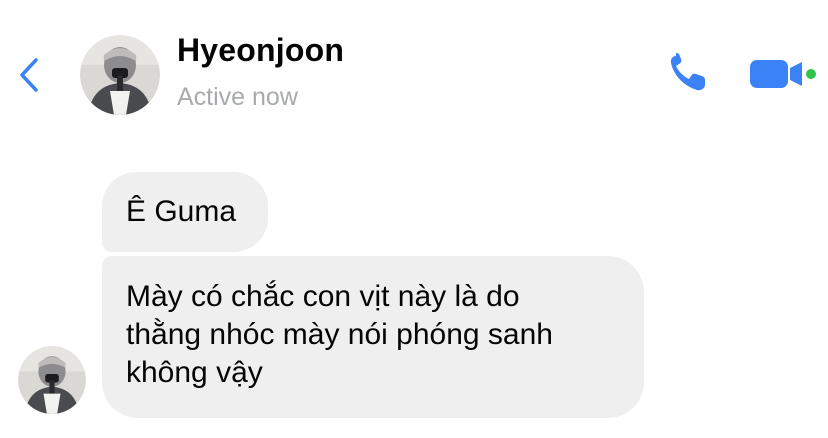 Image resolution: width=828 pixels, height=438 pixels. I want to click on video-camera-icon, so click(783, 74).